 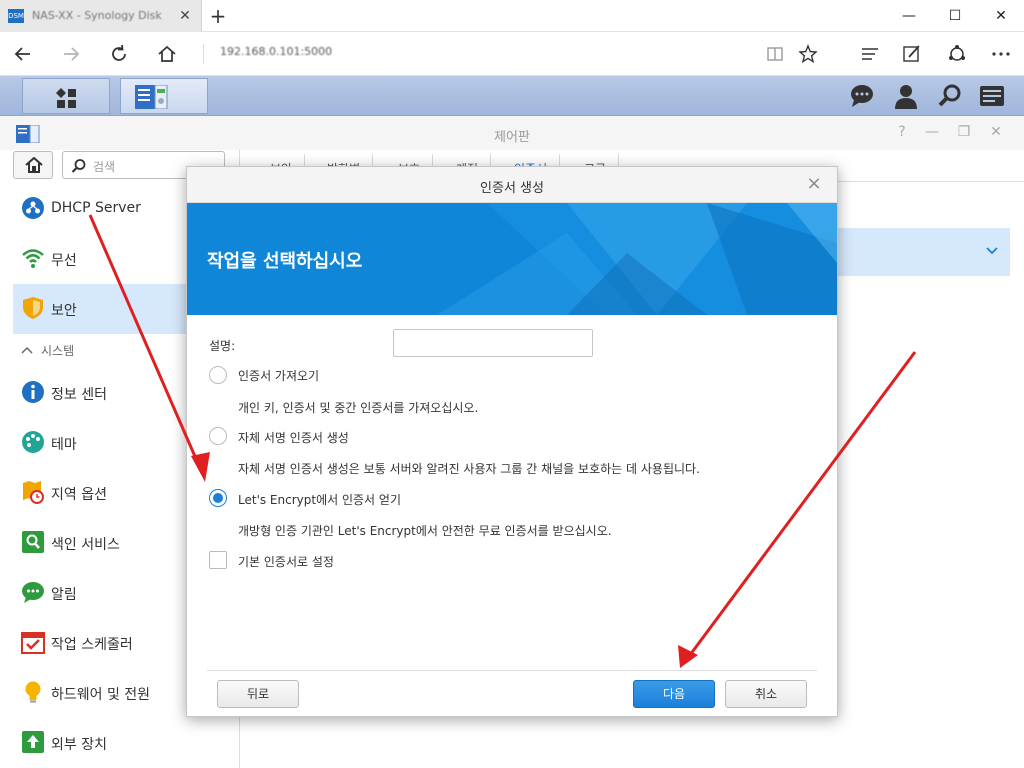 What do you see at coordinates (258, 694) in the screenshot?
I see `back-button: 뒤로` at bounding box center [258, 694].